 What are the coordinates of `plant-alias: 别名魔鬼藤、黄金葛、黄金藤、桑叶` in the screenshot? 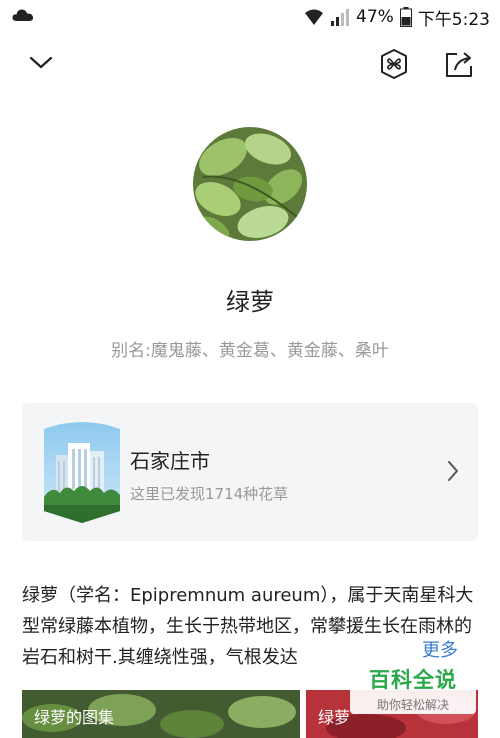 It's located at (250, 348).